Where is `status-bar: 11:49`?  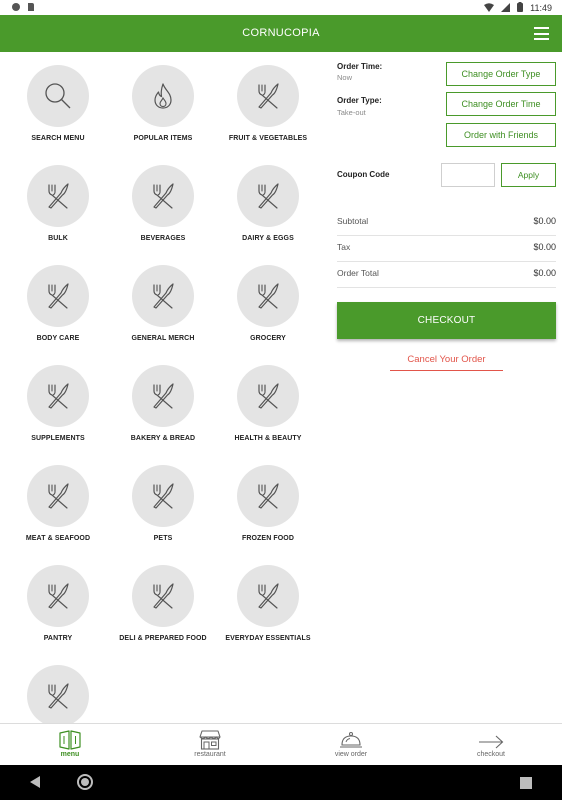 status-bar: 11:49 is located at coordinates (281, 7).